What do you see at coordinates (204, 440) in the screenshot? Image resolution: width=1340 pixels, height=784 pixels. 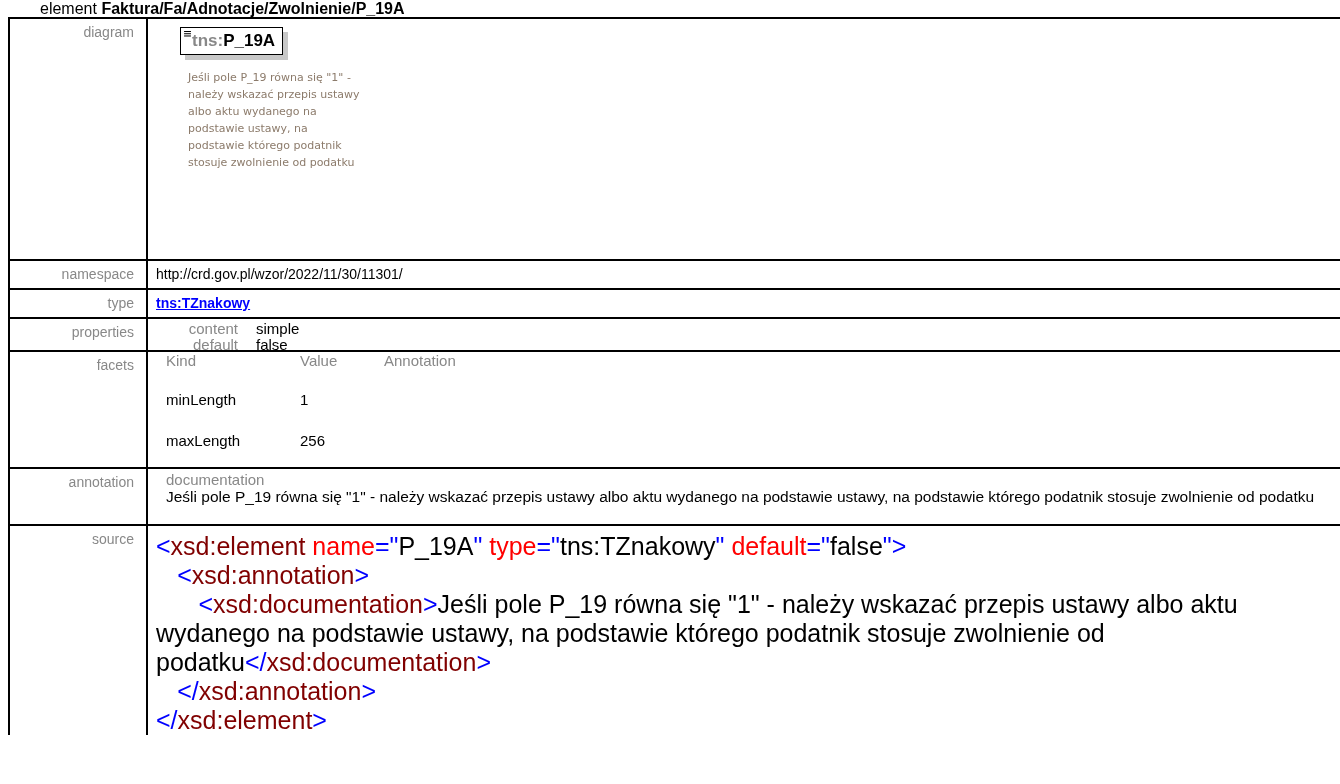 I see `table-cell-text: maxLength` at bounding box center [204, 440].